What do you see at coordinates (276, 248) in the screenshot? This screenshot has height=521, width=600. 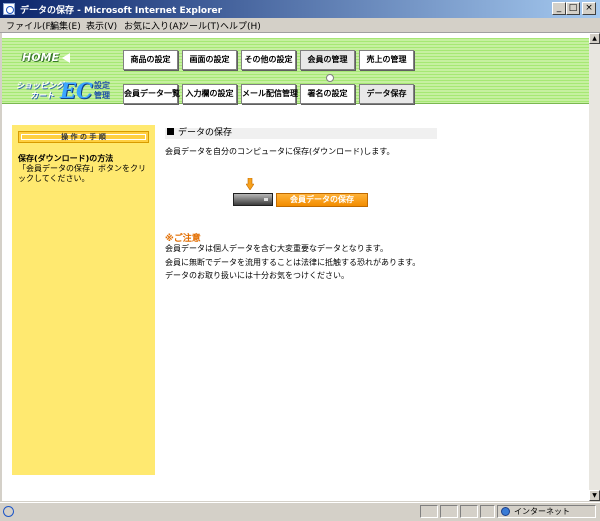 I see `note-line-1: 会員データは個人データを含む大変重要なデータとなります。` at bounding box center [276, 248].